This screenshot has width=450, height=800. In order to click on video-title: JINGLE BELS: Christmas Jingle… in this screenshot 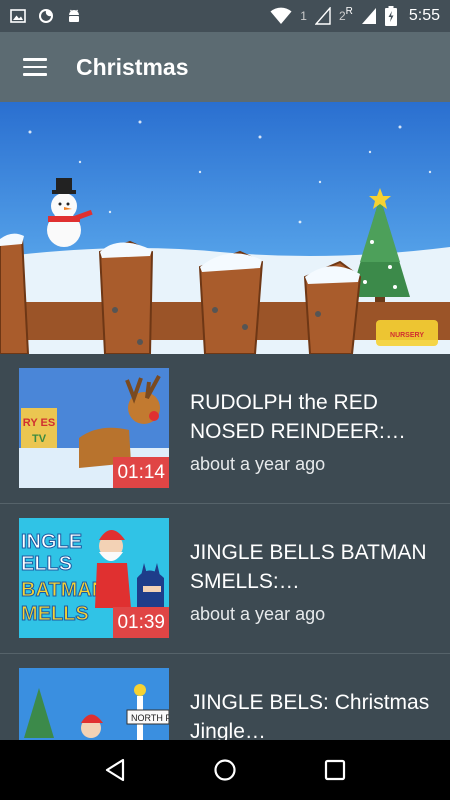, I will do `click(310, 715)`.